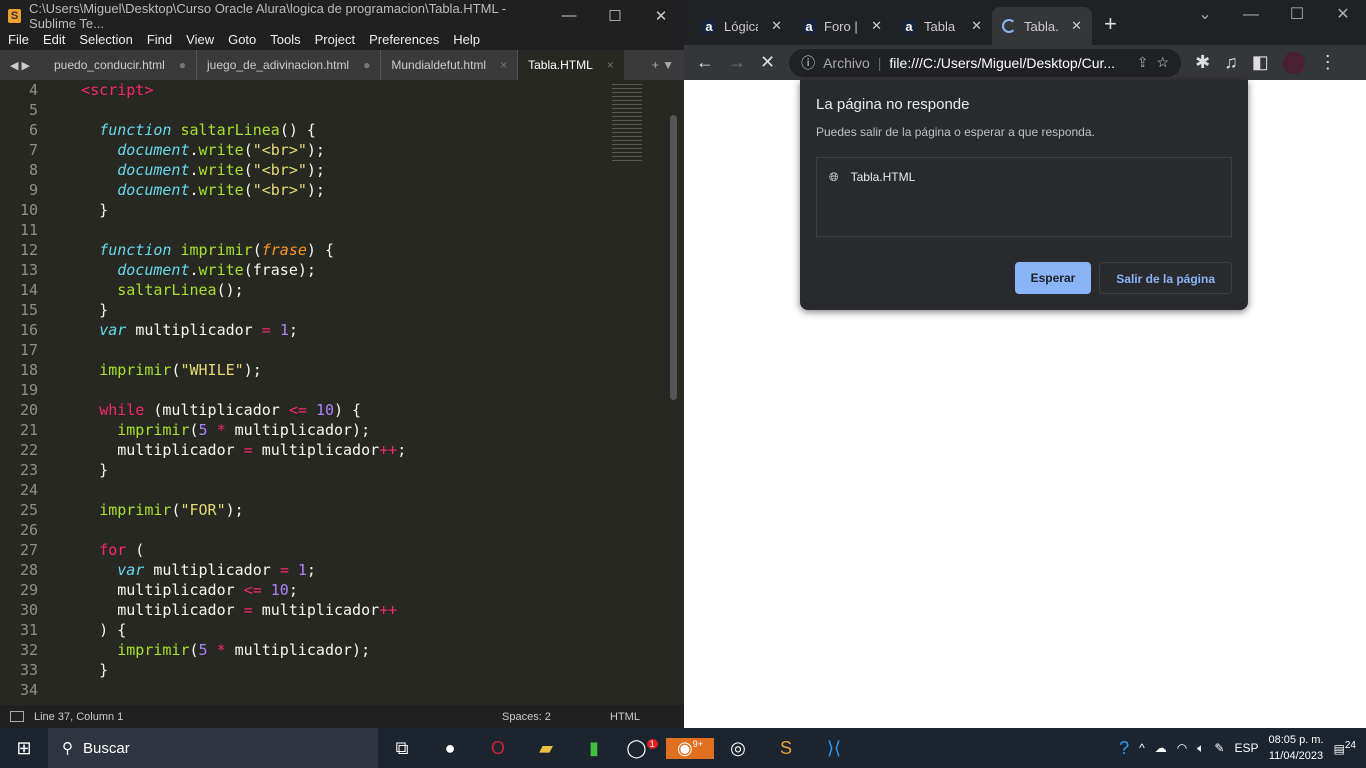  What do you see at coordinates (1205, 15) in the screenshot?
I see `tab-search-icon: ⌄` at bounding box center [1205, 15].